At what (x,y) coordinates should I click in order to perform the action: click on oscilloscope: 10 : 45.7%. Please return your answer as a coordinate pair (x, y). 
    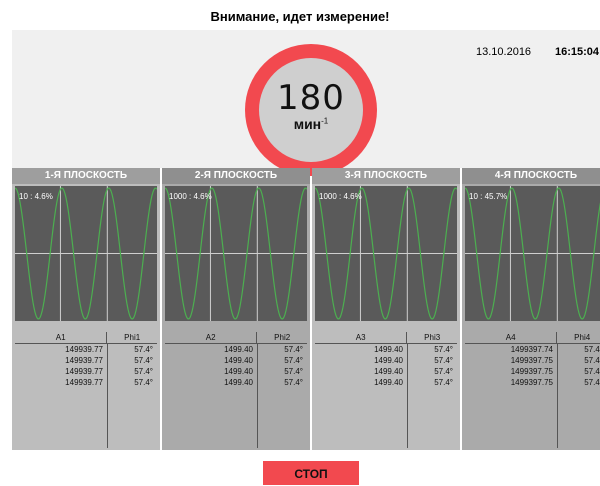
    Looking at the image, I should click on (532, 253).